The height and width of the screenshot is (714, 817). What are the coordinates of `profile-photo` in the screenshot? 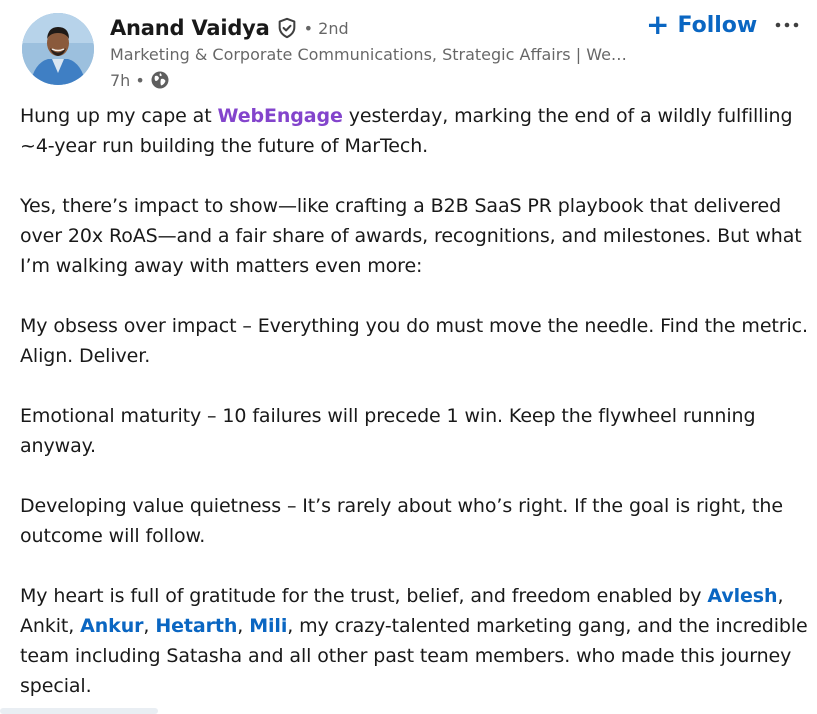 It's located at (58, 49).